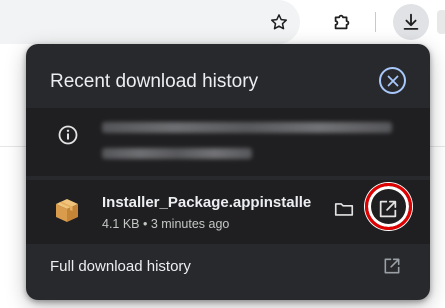 The image size is (445, 308). Describe the element at coordinates (177, 153) in the screenshot. I see `redacted-status` at that location.